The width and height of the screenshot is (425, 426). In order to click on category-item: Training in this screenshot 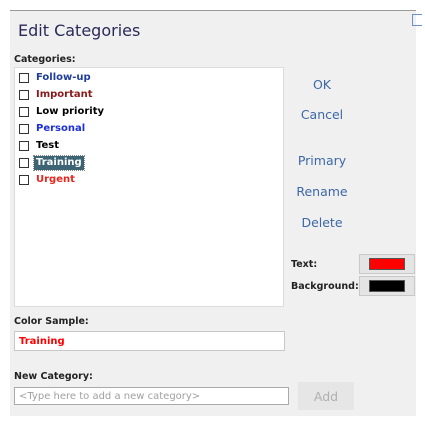, I will do `click(52, 162)`.